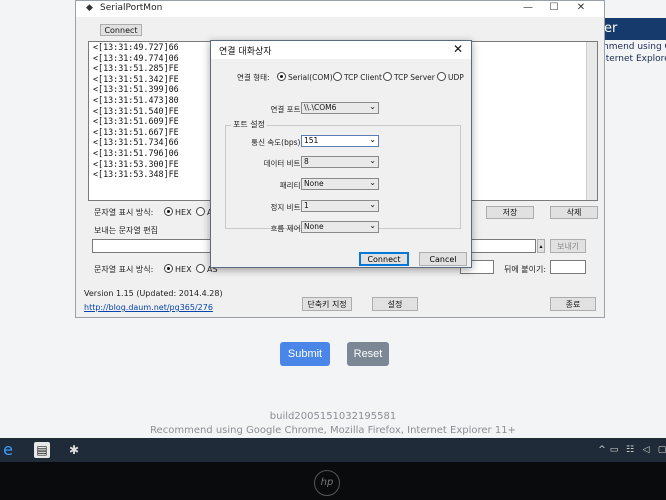 This screenshot has height=500, width=666. What do you see at coordinates (277, 142) in the screenshot?
I see `baud-label: 통신 속도(bps):` at bounding box center [277, 142].